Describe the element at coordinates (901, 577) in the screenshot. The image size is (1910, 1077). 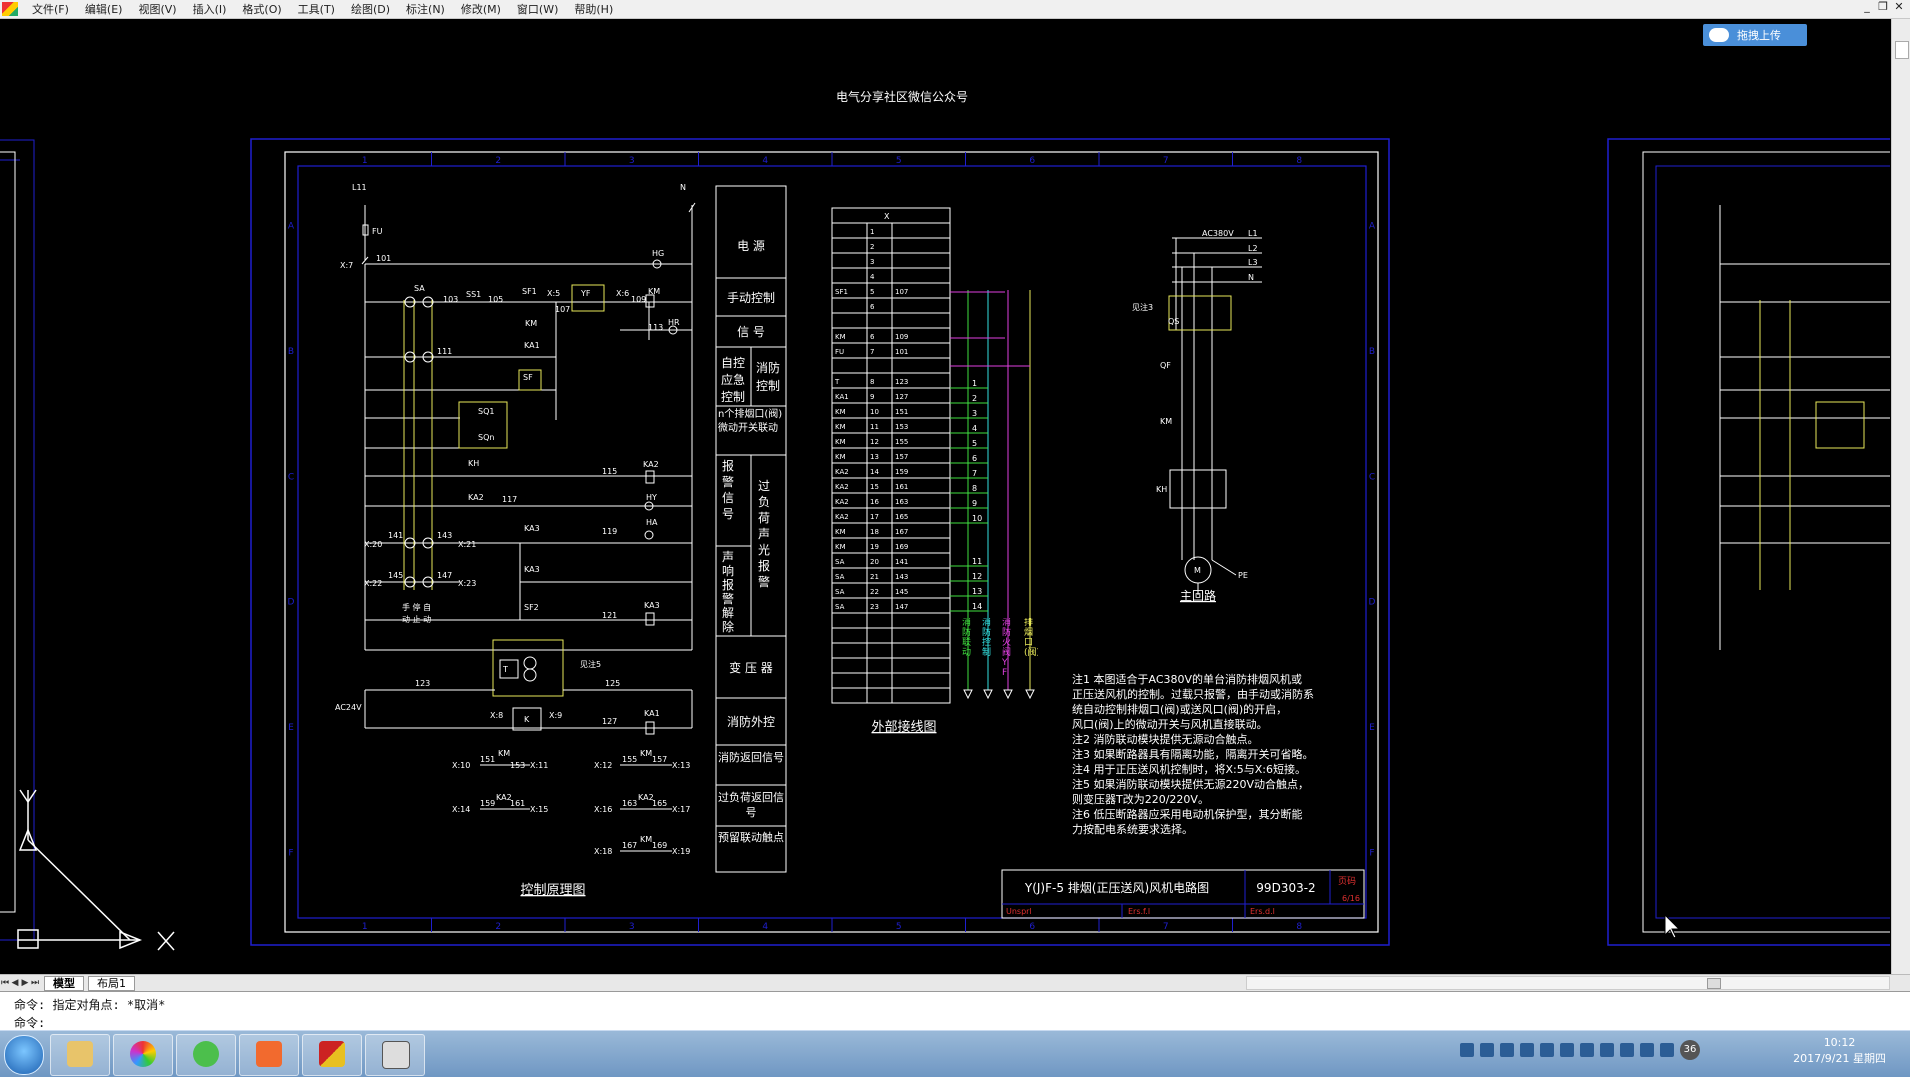
I see `table-cell: 143` at that location.